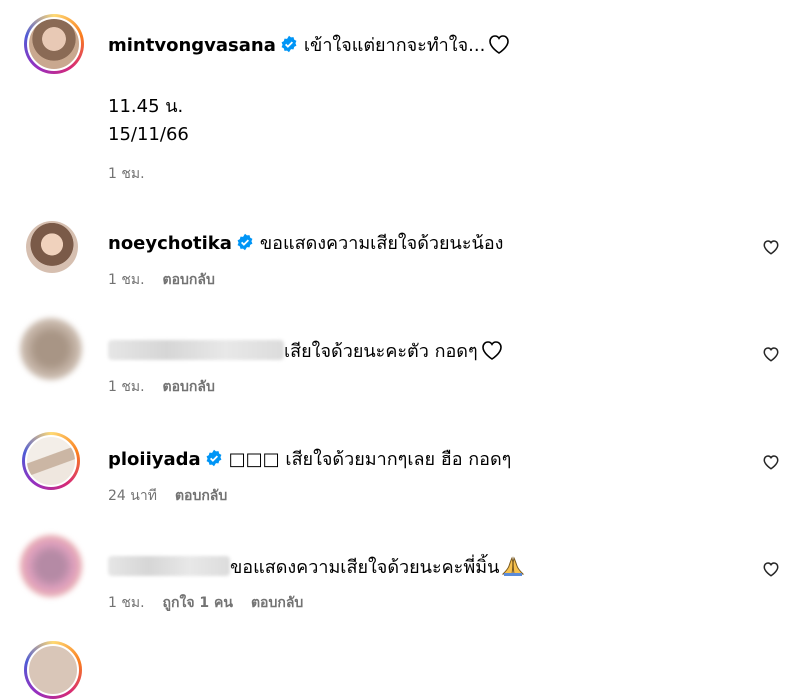 The image size is (800, 699). Describe the element at coordinates (132, 496) in the screenshot. I see `comment-time: 24 นาที` at that location.